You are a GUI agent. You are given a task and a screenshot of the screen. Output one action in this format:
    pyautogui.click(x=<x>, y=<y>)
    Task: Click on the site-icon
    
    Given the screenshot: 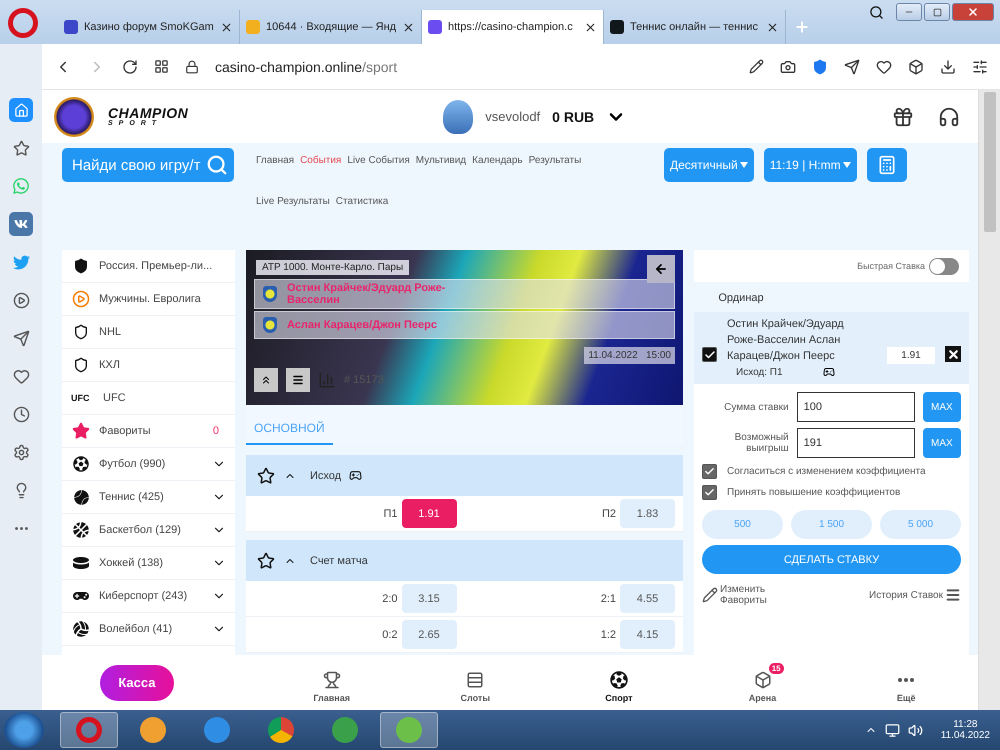 What is the action you would take?
    pyautogui.click(x=435, y=27)
    